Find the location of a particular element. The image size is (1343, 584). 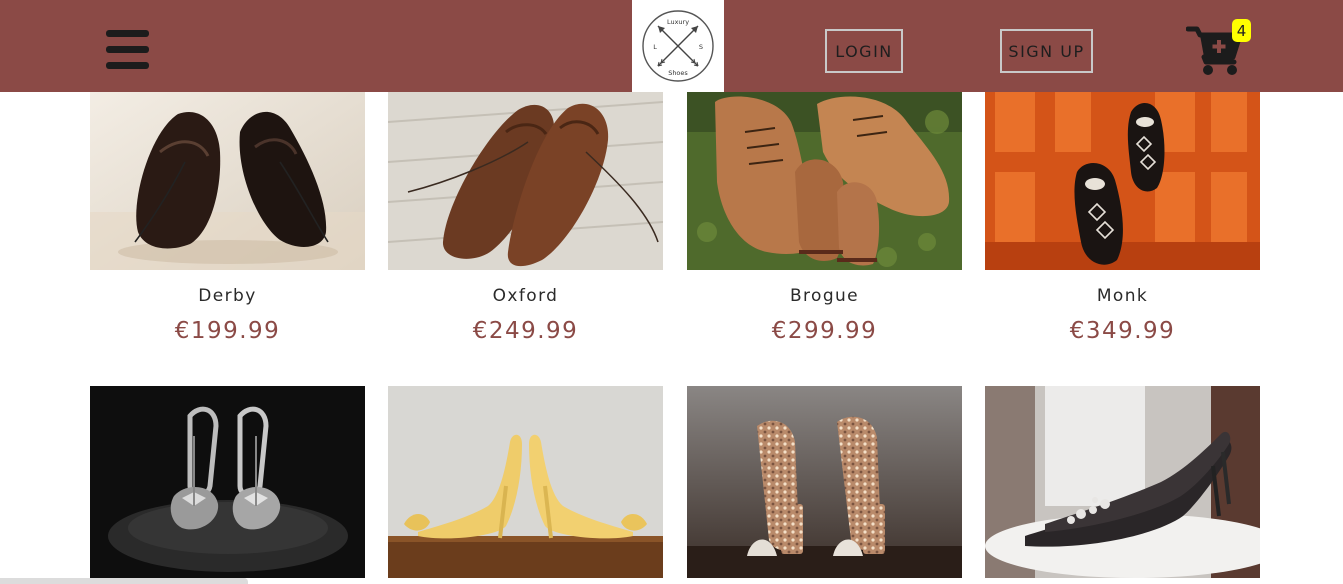

hamburger-icon is located at coordinates (127, 50).